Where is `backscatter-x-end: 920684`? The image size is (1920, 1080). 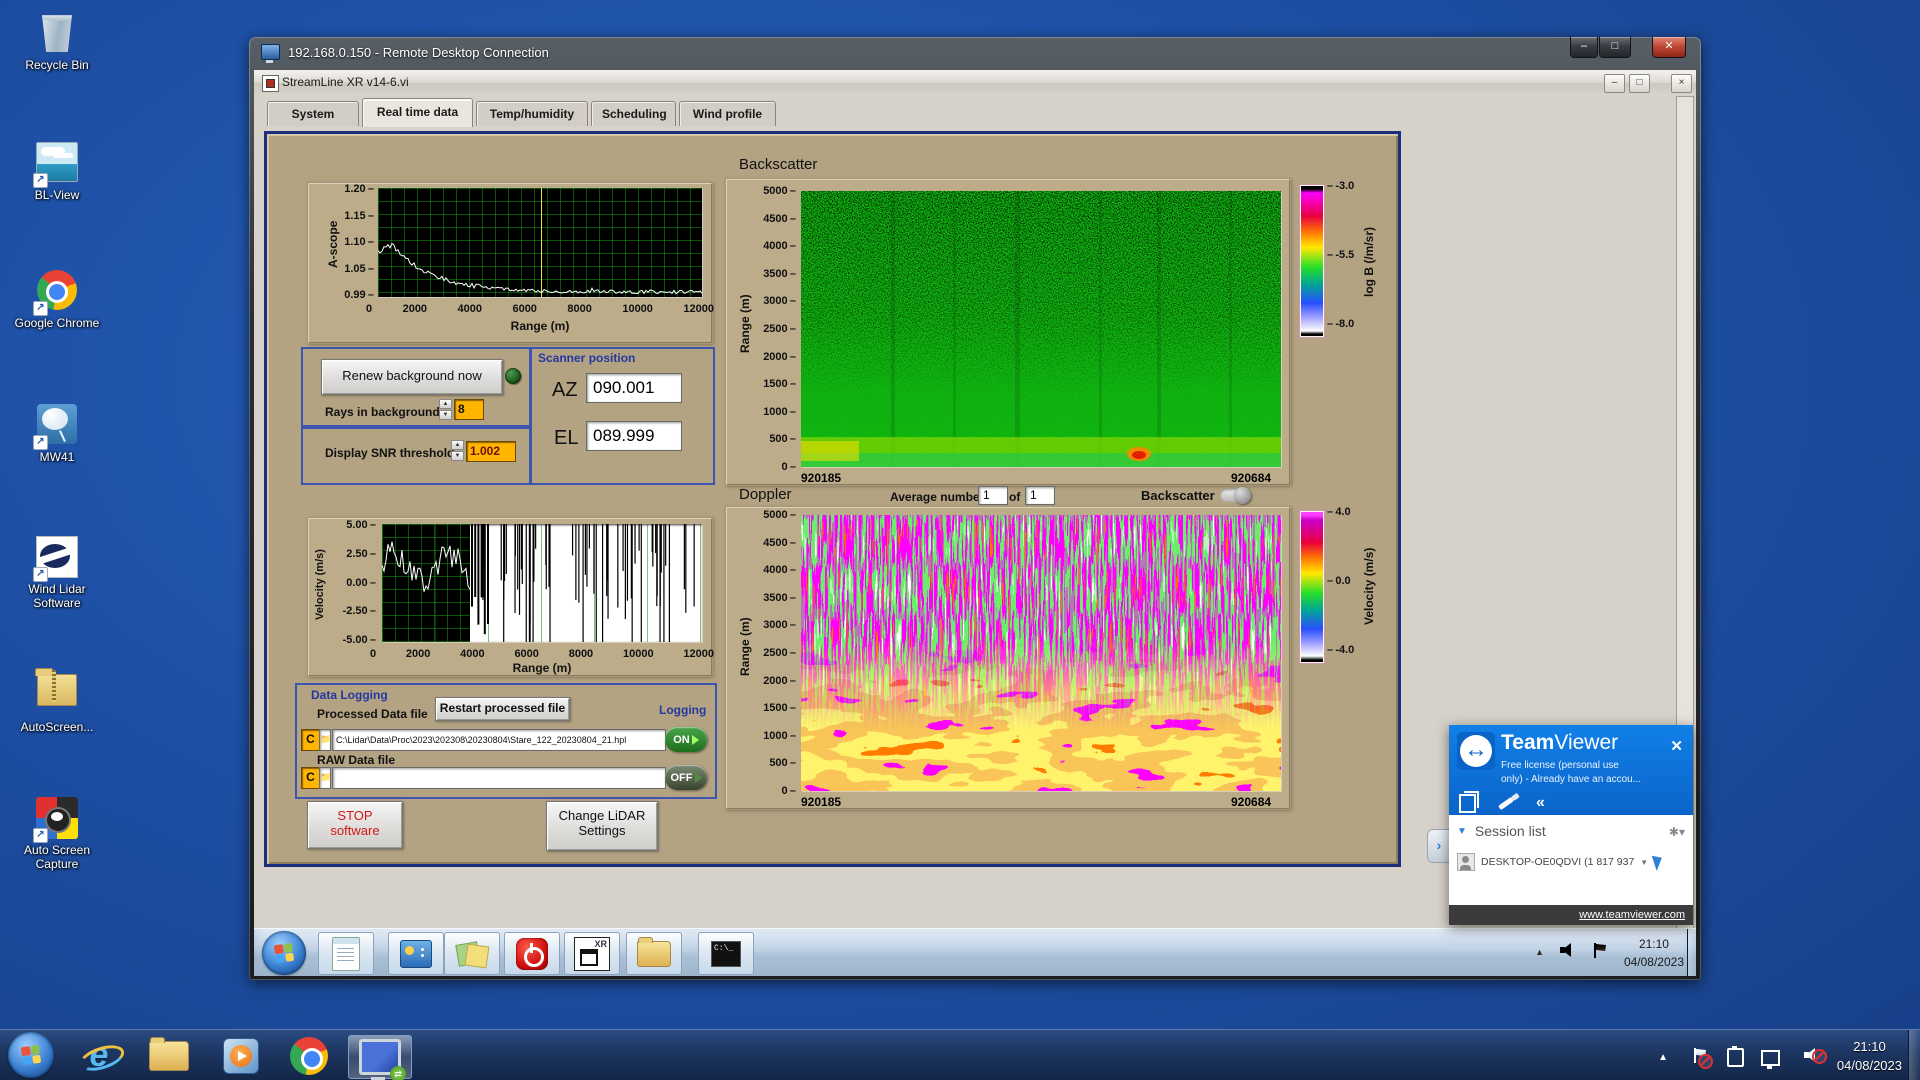 backscatter-x-end: 920684 is located at coordinates (1251, 478).